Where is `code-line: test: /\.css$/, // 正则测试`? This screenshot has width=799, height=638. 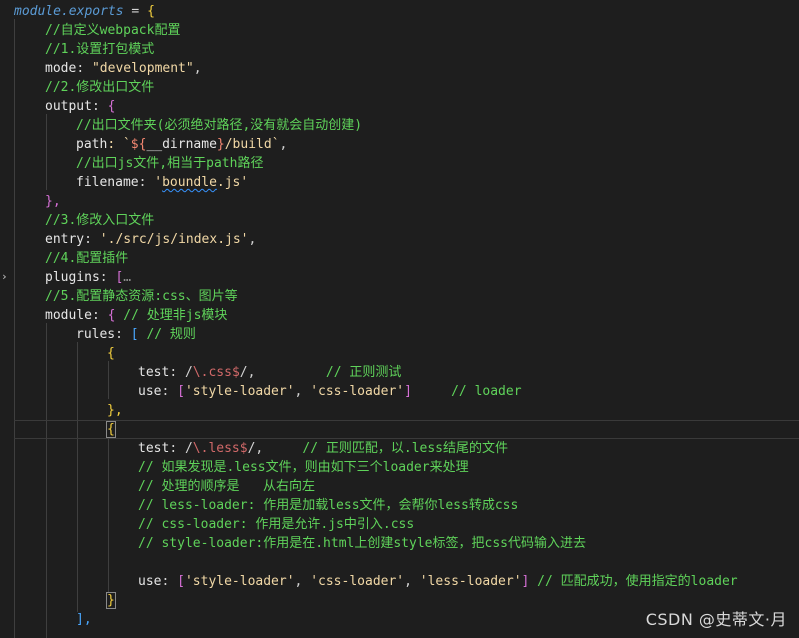
code-line: test: /\.css$/, // 正则测试 is located at coordinates (269, 372).